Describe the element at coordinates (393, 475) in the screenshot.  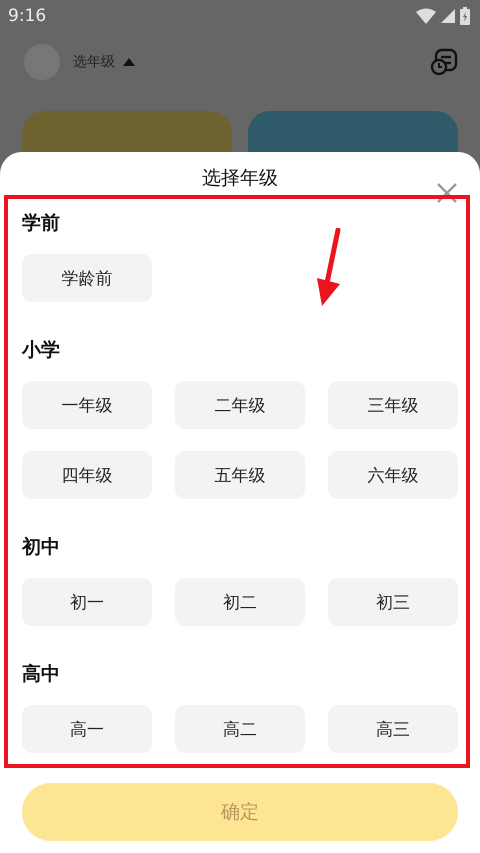
I see `grade-option: 六年级` at that location.